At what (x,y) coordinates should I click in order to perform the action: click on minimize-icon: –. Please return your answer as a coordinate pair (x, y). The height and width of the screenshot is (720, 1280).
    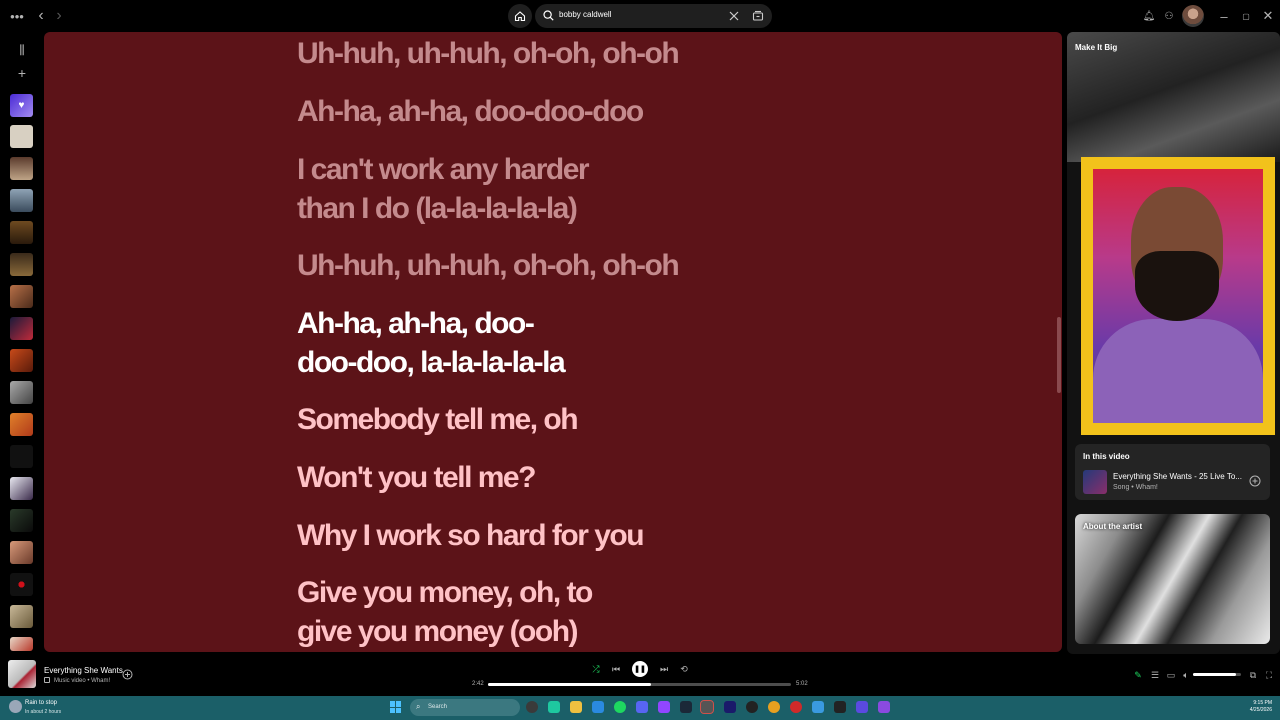
    Looking at the image, I should click on (1224, 16).